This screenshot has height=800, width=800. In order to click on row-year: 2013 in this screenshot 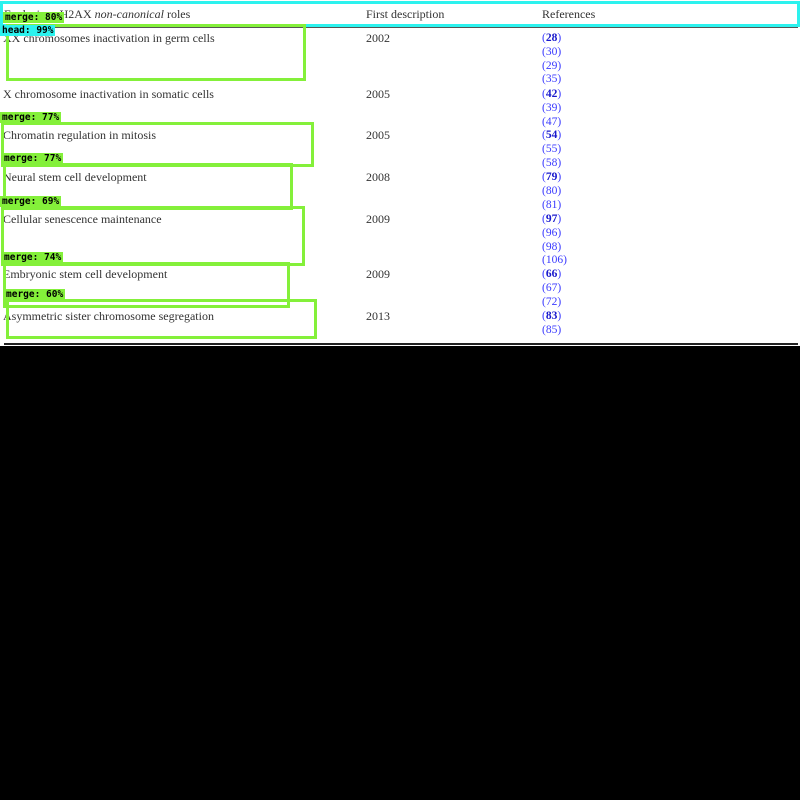, I will do `click(378, 316)`.